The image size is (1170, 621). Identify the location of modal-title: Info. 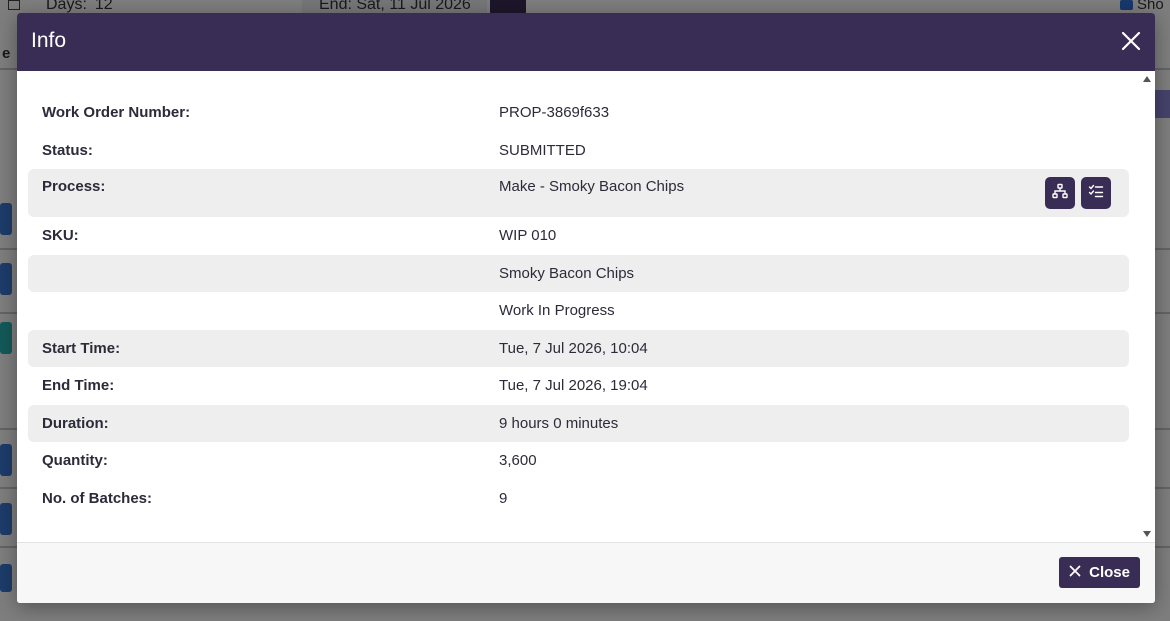
(49, 40).